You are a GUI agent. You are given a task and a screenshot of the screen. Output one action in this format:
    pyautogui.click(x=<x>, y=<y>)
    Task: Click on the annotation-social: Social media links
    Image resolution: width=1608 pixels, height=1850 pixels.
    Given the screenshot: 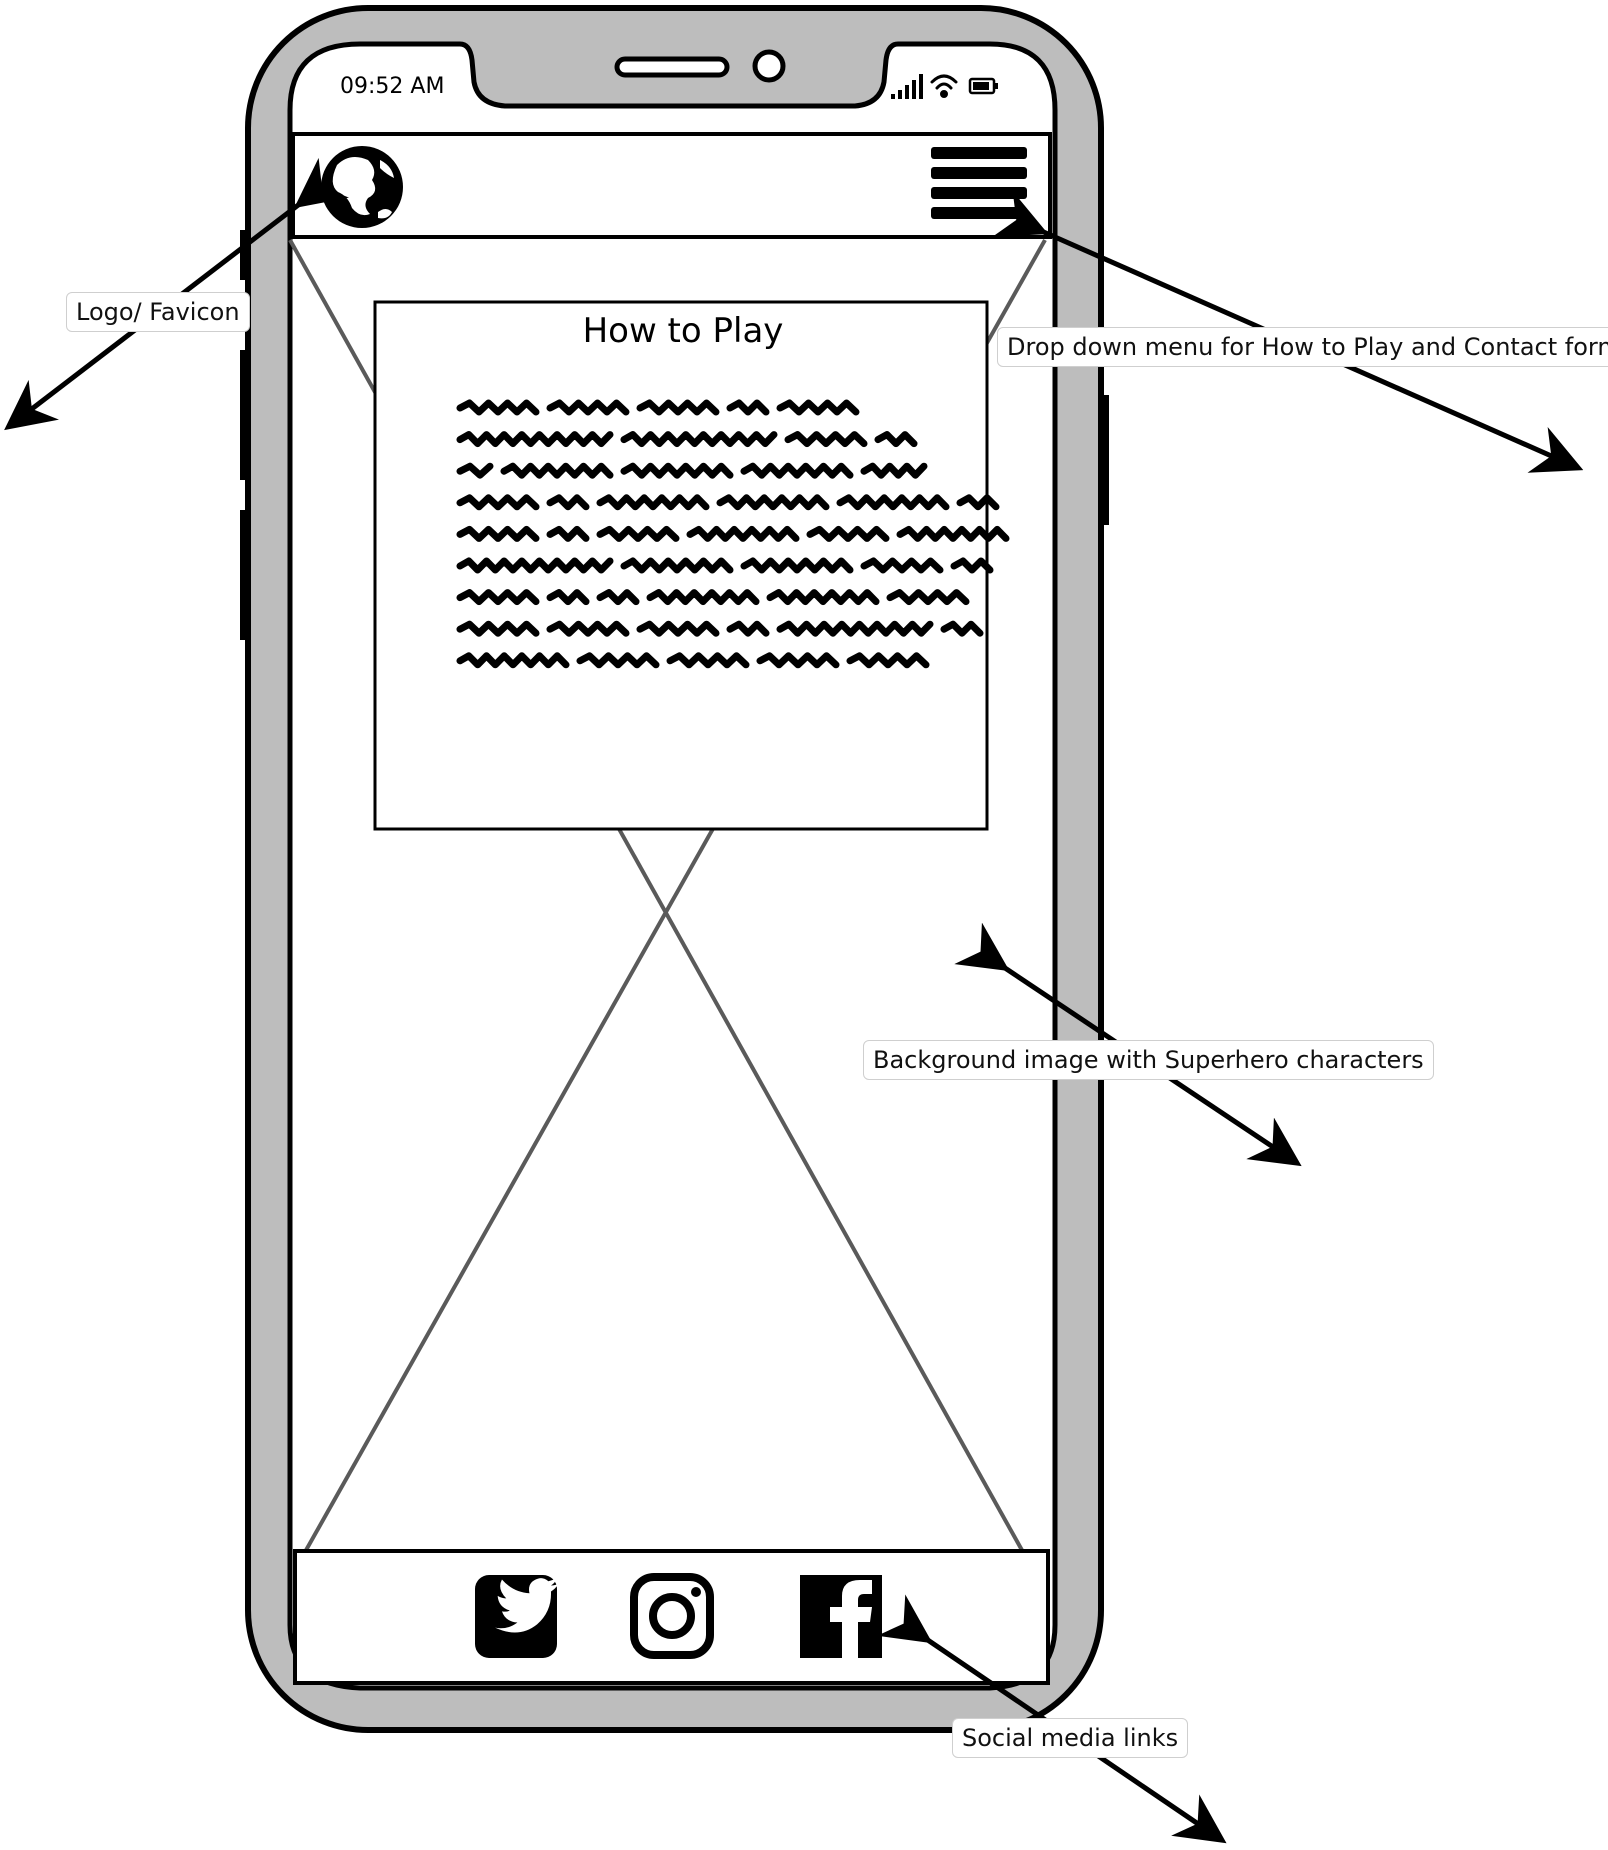 What is the action you would take?
    pyautogui.click(x=1070, y=1738)
    